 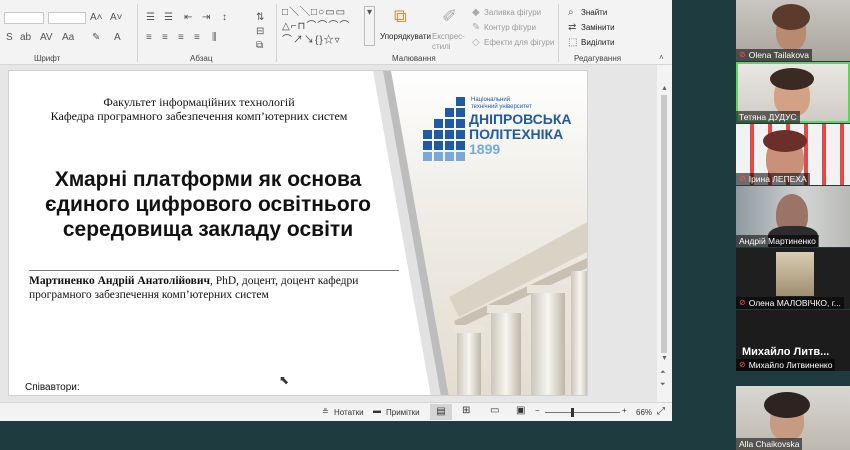 I want to click on align-text-icon: ⊟, so click(x=260, y=32).